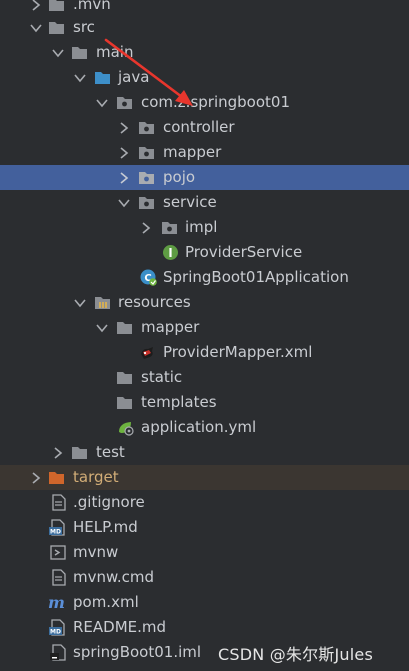 This screenshot has height=671, width=409. Describe the element at coordinates (204, 577) in the screenshot. I see `tree-item-mvnw-cmd: mvnw.cmd` at that location.